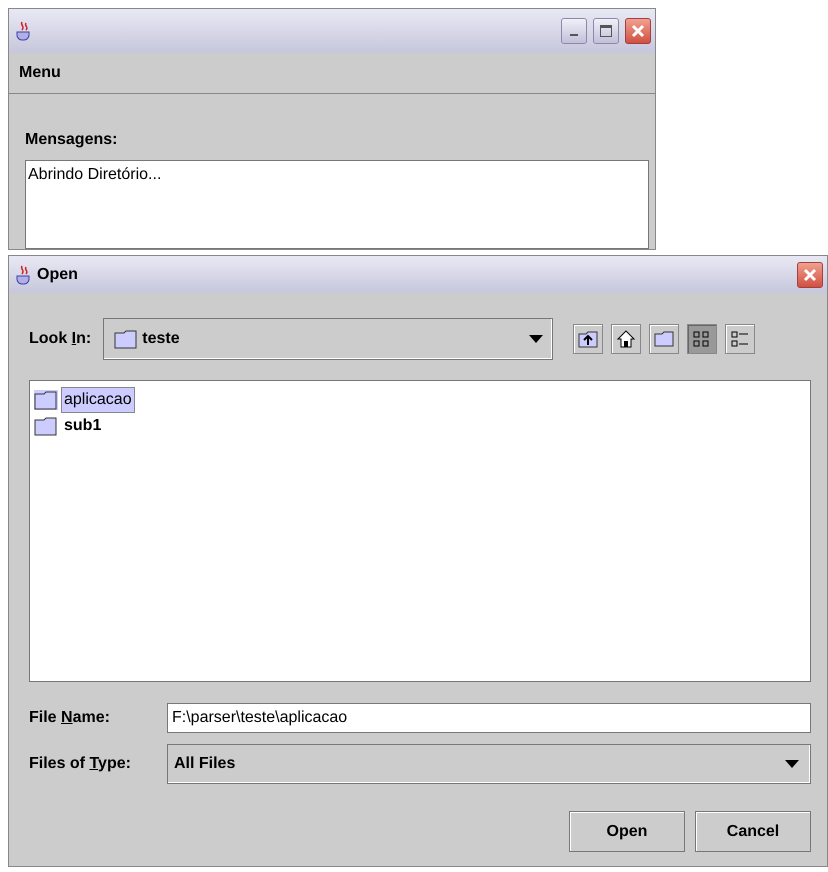 Image resolution: width=828 pixels, height=872 pixels. What do you see at coordinates (489, 764) in the screenshot?
I see `file-type-dropdown: All Files` at bounding box center [489, 764].